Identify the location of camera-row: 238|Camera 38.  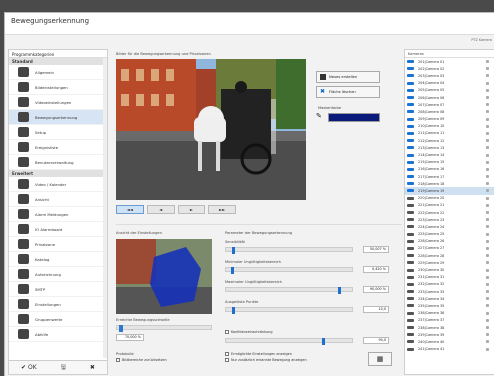
(449, 327).